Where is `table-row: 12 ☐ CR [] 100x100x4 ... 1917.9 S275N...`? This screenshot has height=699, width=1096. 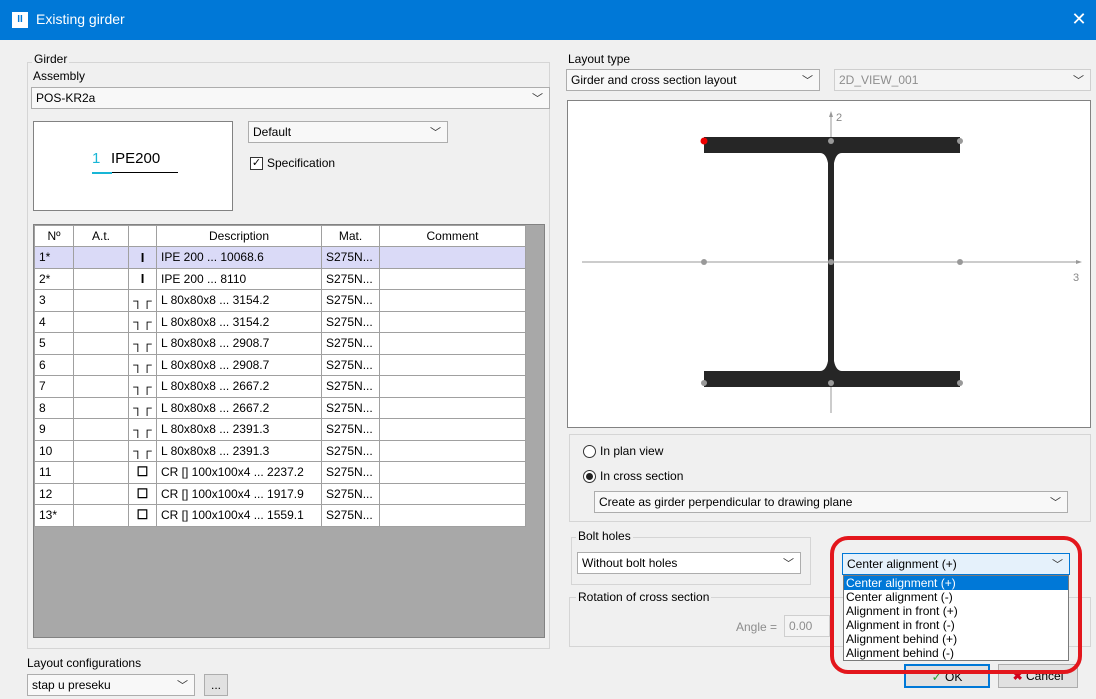 table-row: 12 ☐ CR [] 100x100x4 ... 1917.9 S275N... is located at coordinates (280, 493).